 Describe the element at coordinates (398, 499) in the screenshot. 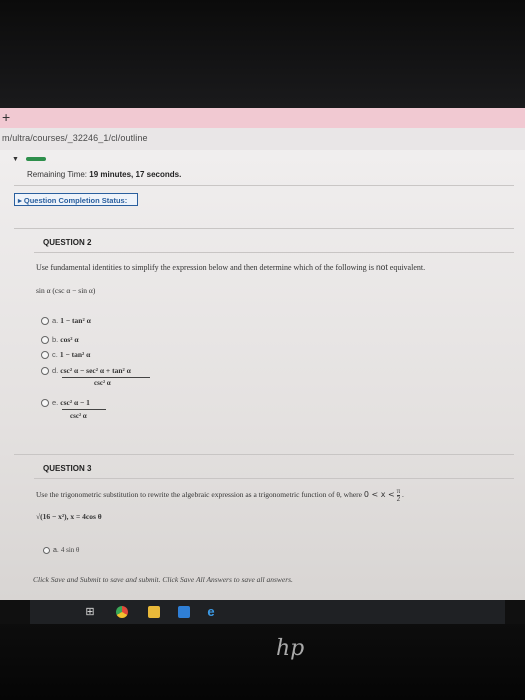

I see `condition-denominator: 2` at that location.